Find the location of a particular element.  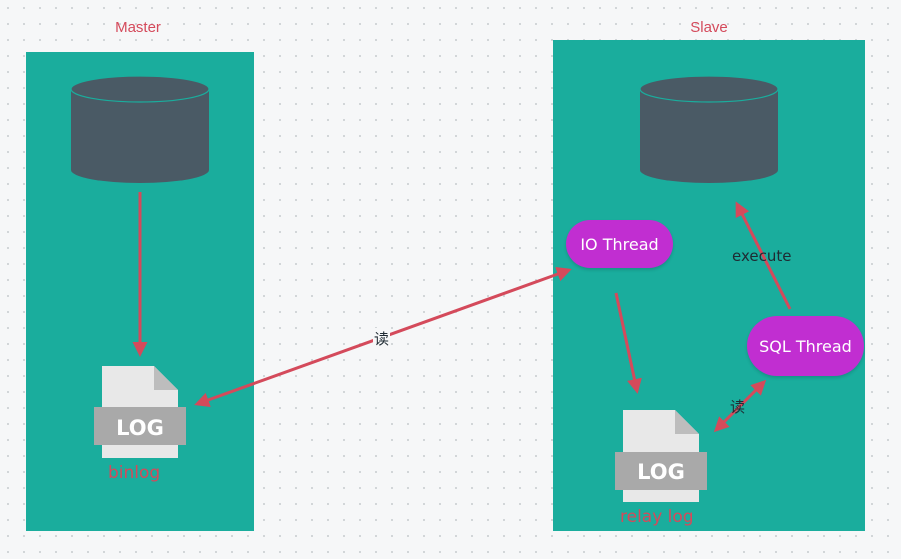

sql-read-label: 读 is located at coordinates (738, 407).